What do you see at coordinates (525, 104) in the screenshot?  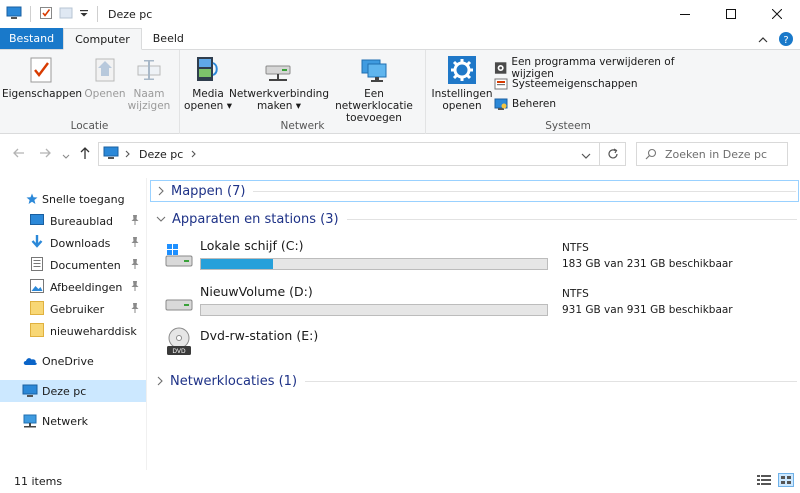 I see `manage-button: Beheren` at bounding box center [525, 104].